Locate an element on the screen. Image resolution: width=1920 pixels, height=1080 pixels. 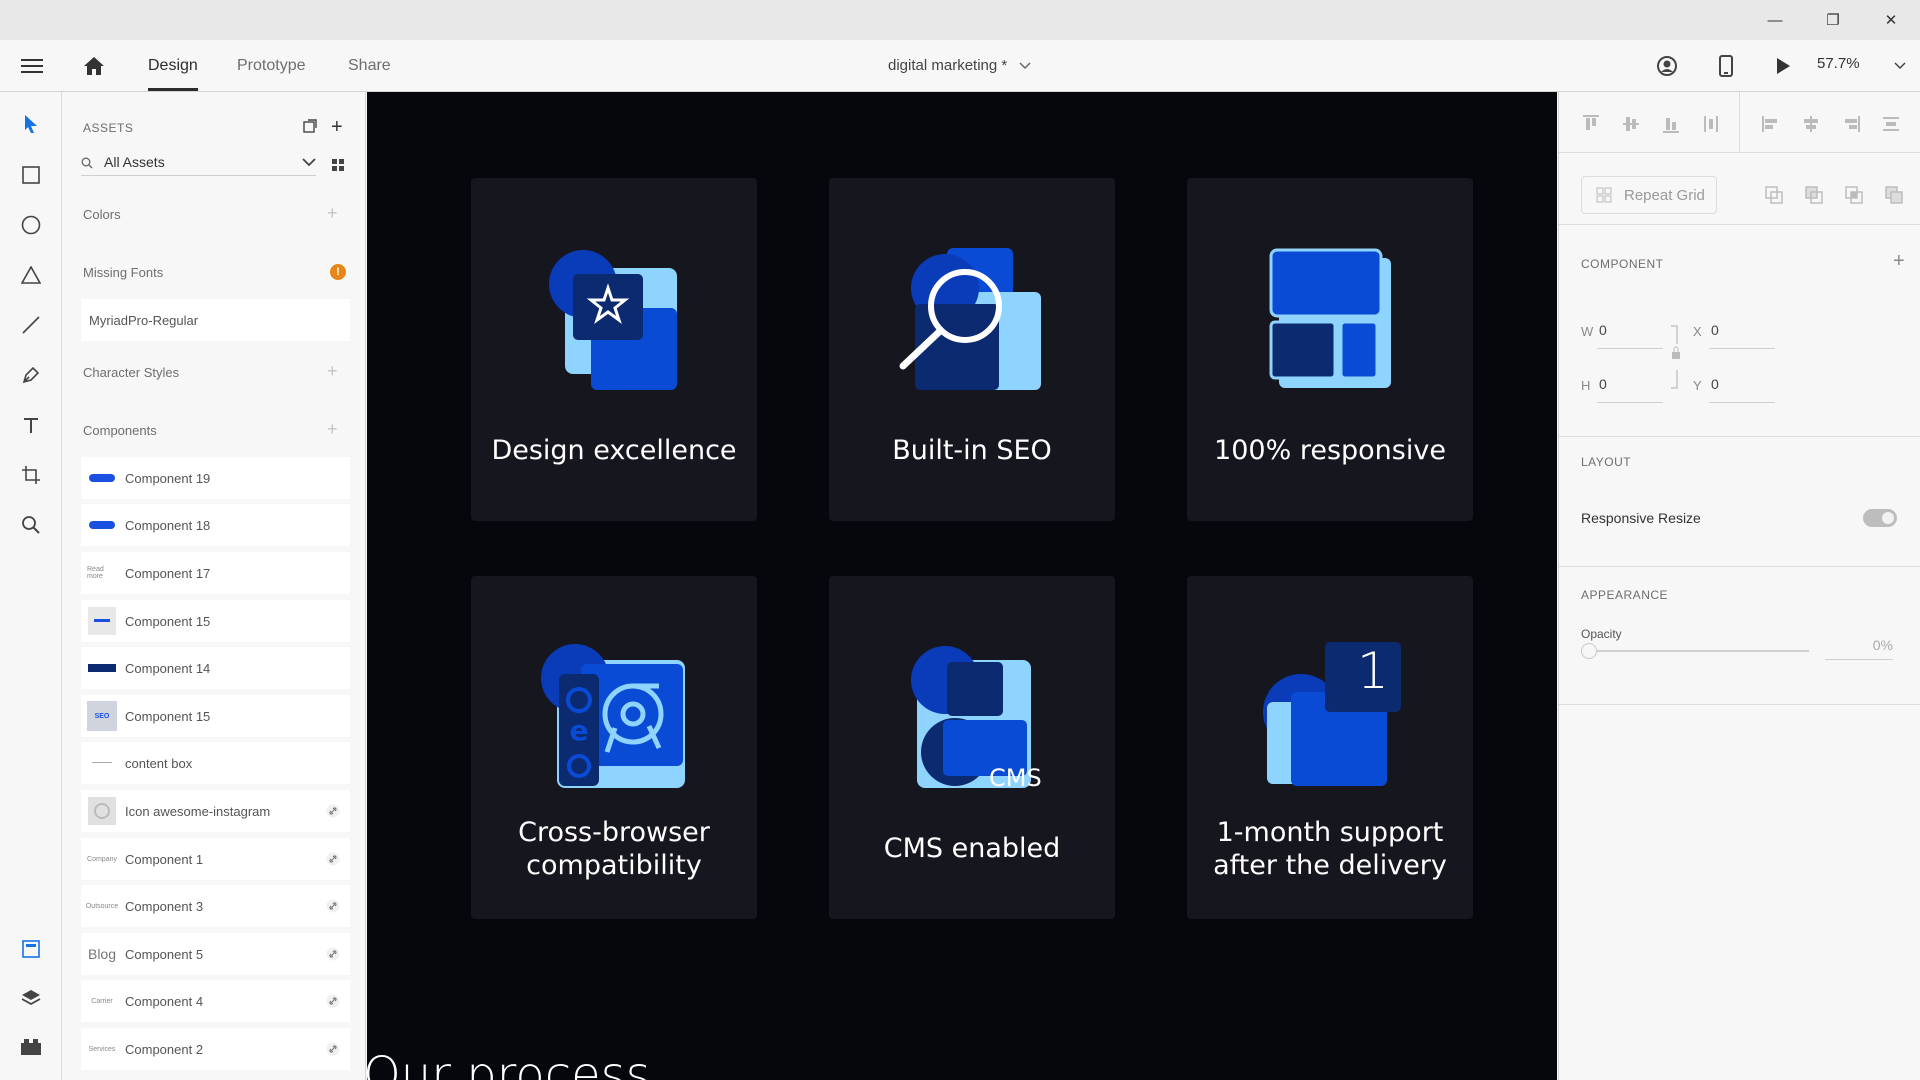
opacity-slider-handle is located at coordinates (1589, 651).